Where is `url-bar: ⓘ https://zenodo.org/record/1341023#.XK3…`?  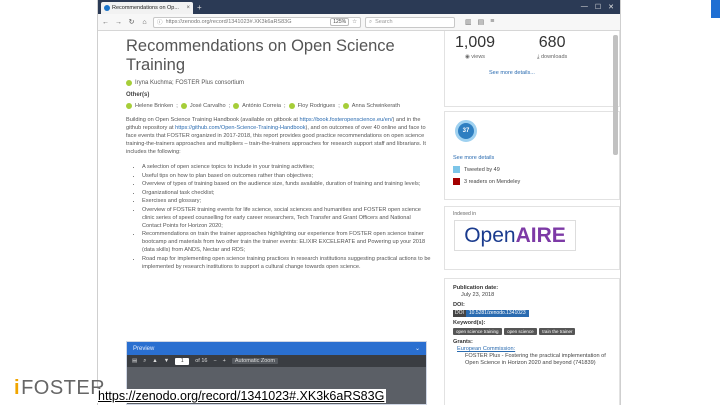 url-bar: ⓘ https://zenodo.org/record/1341023#.XK3… is located at coordinates (257, 22).